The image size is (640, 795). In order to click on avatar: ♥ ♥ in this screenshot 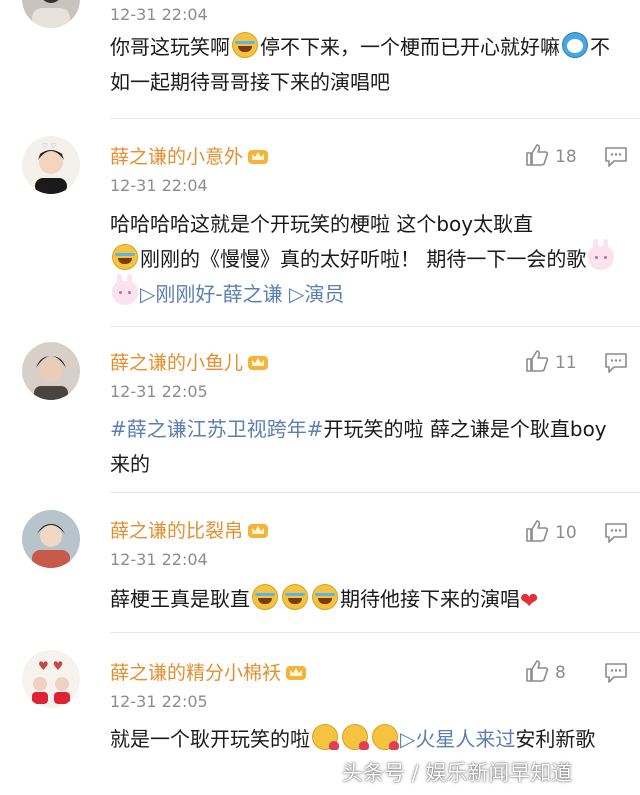, I will do `click(51, 679)`.